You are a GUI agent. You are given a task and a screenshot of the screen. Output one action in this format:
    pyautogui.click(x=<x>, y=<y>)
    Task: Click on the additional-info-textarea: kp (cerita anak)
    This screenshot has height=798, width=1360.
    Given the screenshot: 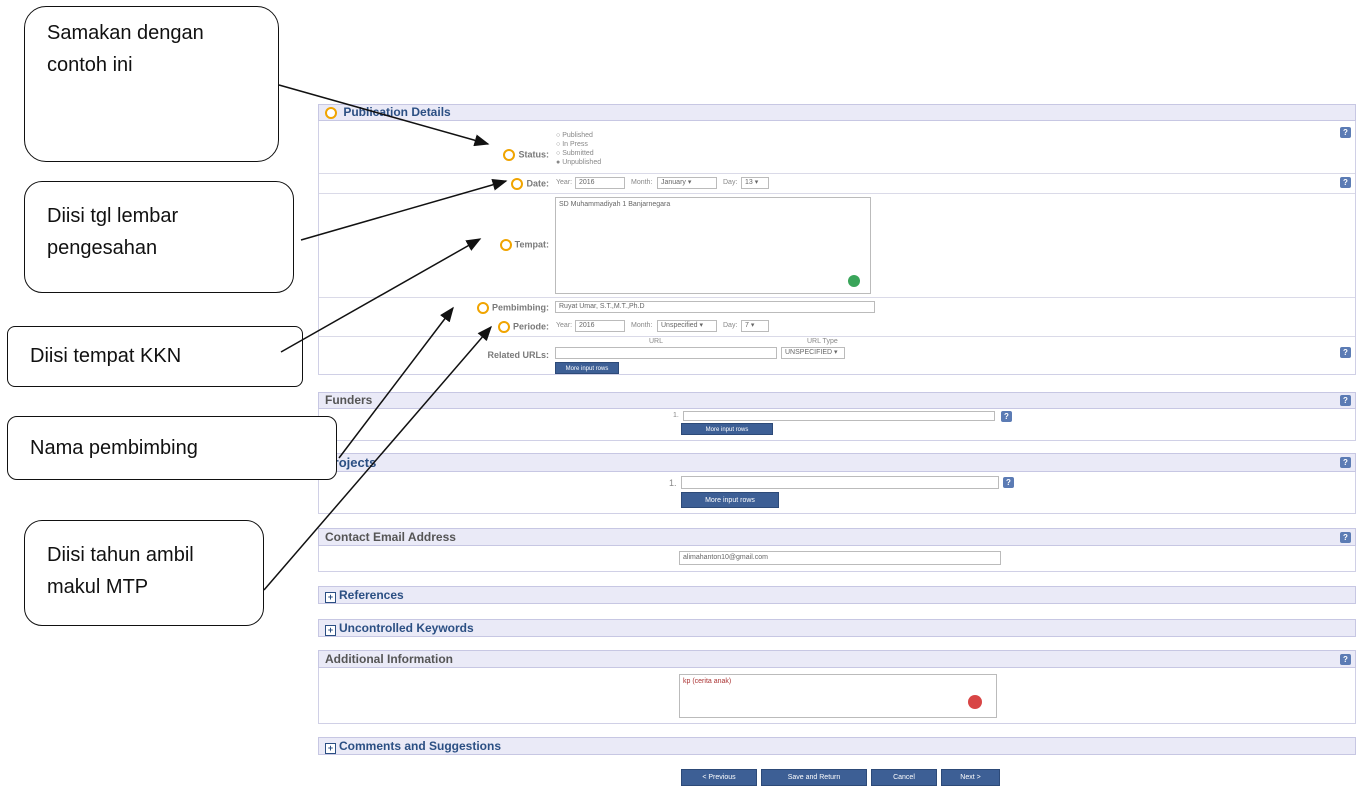 What is the action you would take?
    pyautogui.click(x=838, y=696)
    